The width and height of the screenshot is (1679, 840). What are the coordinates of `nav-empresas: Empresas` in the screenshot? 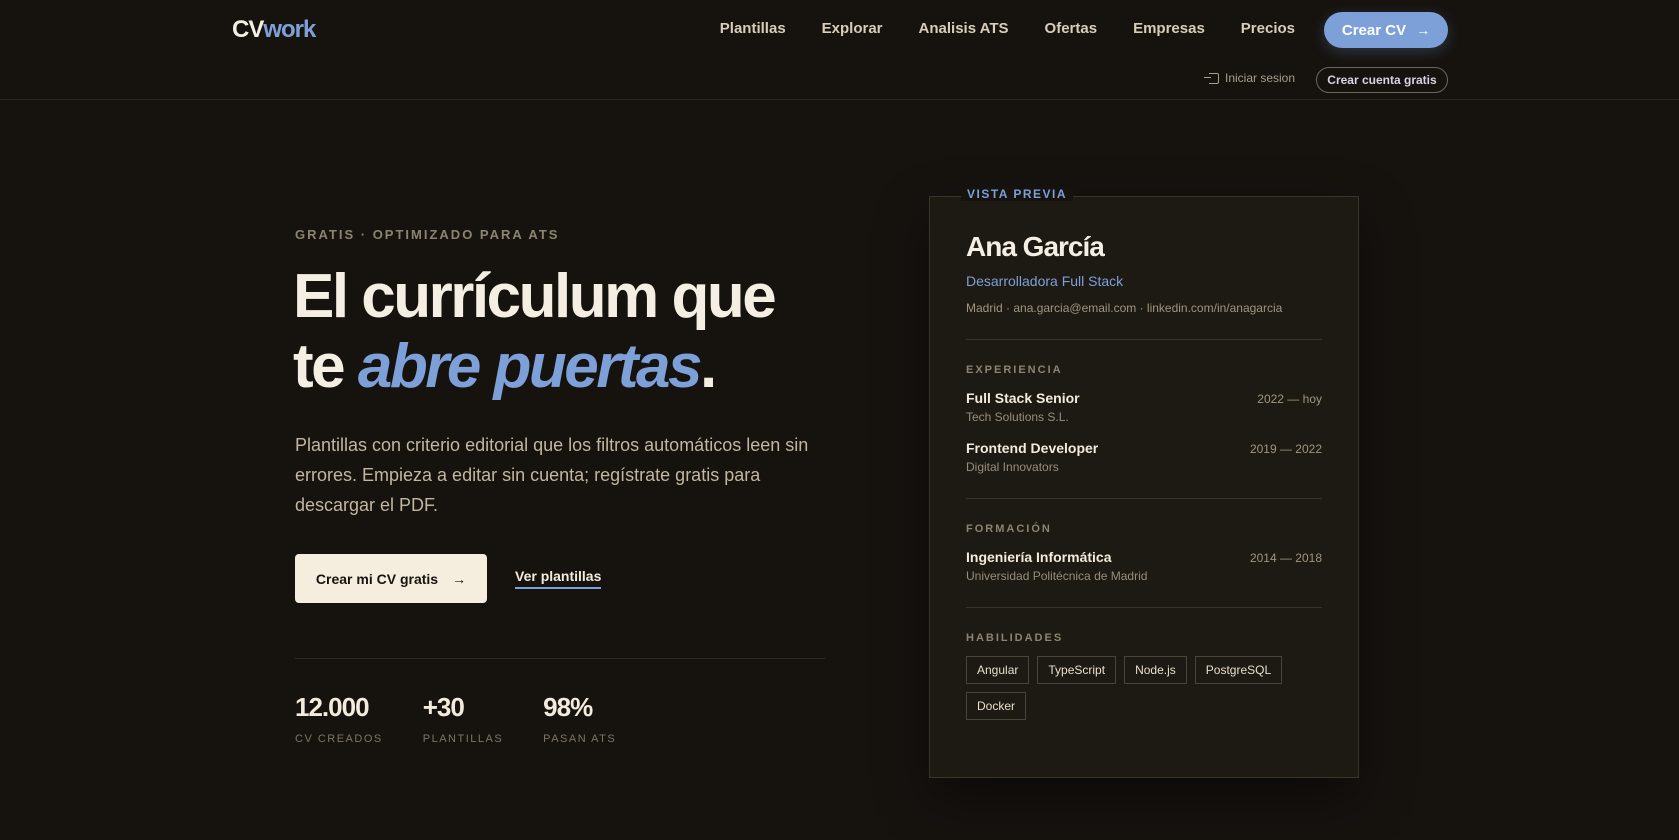 It's located at (1169, 28).